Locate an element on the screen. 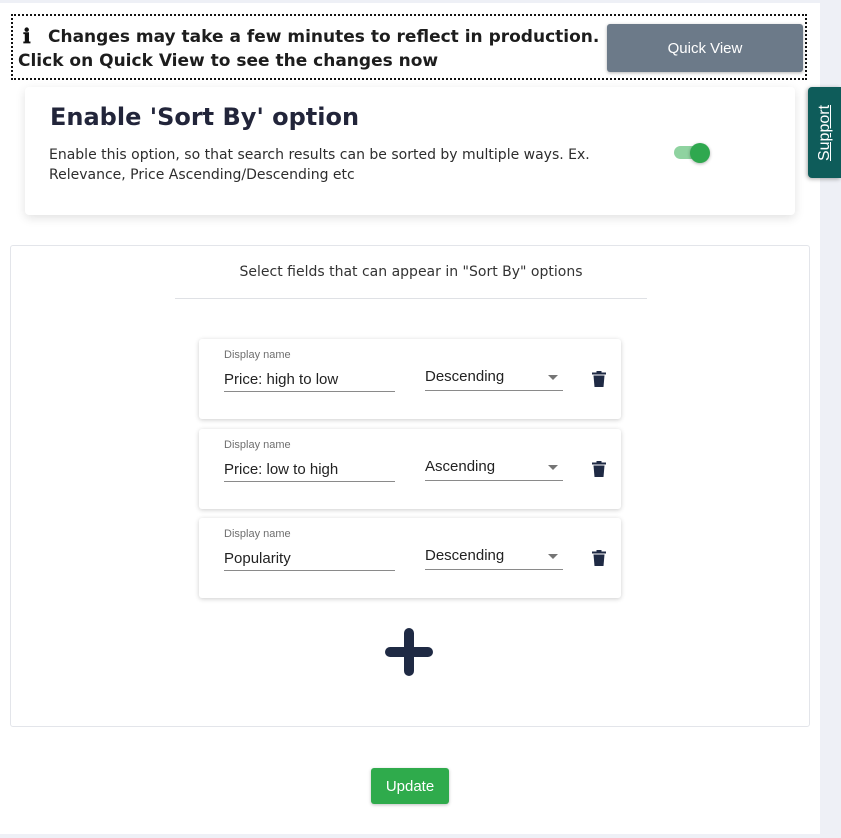  top-edge is located at coordinates (410, 1).